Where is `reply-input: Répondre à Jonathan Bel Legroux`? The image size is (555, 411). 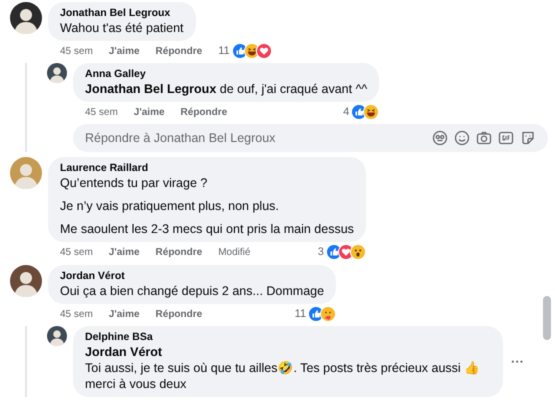 reply-input: Répondre à Jonathan Bel Legroux is located at coordinates (235, 138).